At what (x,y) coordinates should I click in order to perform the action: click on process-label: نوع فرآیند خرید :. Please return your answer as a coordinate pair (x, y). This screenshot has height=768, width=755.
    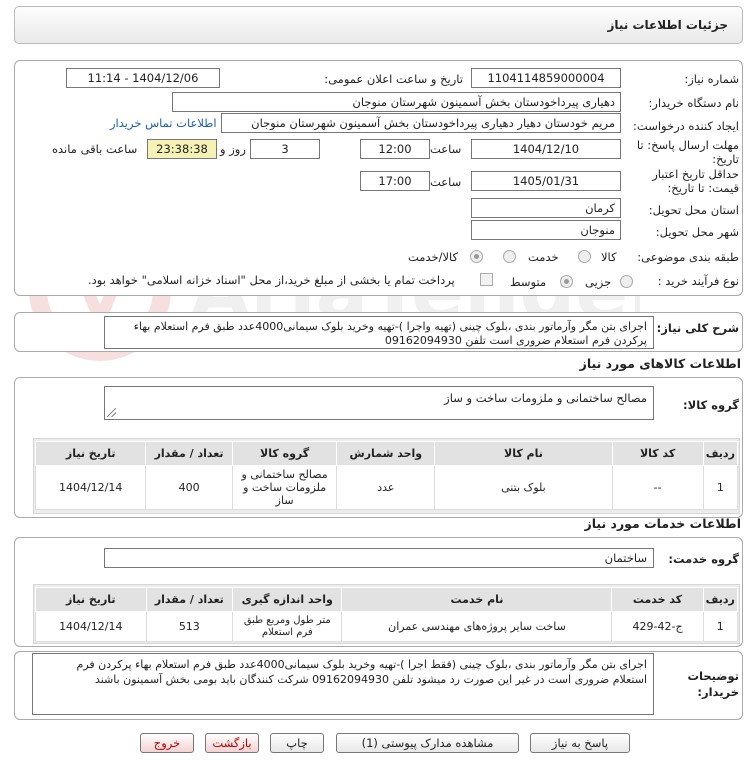
    Looking at the image, I should click on (698, 281).